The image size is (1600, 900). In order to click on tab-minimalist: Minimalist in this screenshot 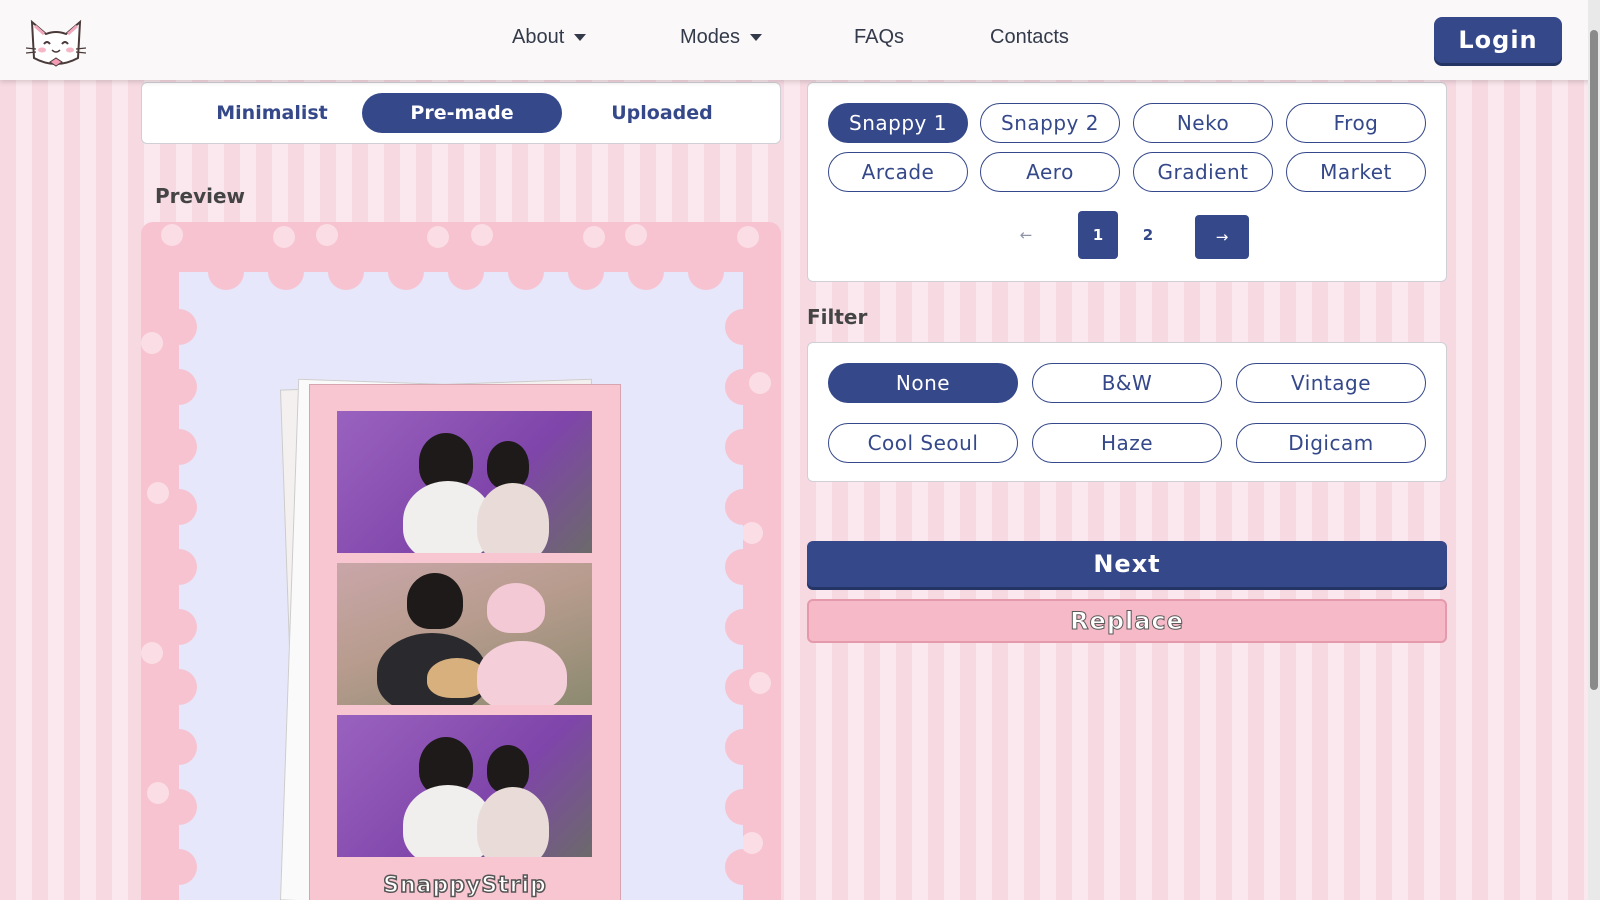, I will do `click(272, 113)`.